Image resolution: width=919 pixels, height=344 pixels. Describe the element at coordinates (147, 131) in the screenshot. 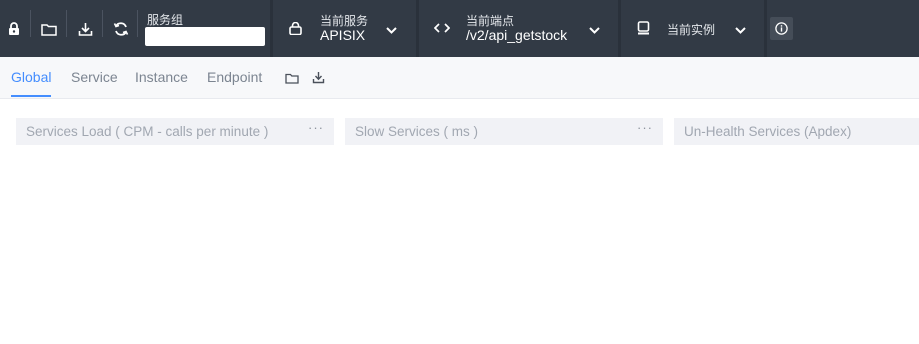

I see `panel-title: Services Load ( CPM - calls per minute )` at that location.